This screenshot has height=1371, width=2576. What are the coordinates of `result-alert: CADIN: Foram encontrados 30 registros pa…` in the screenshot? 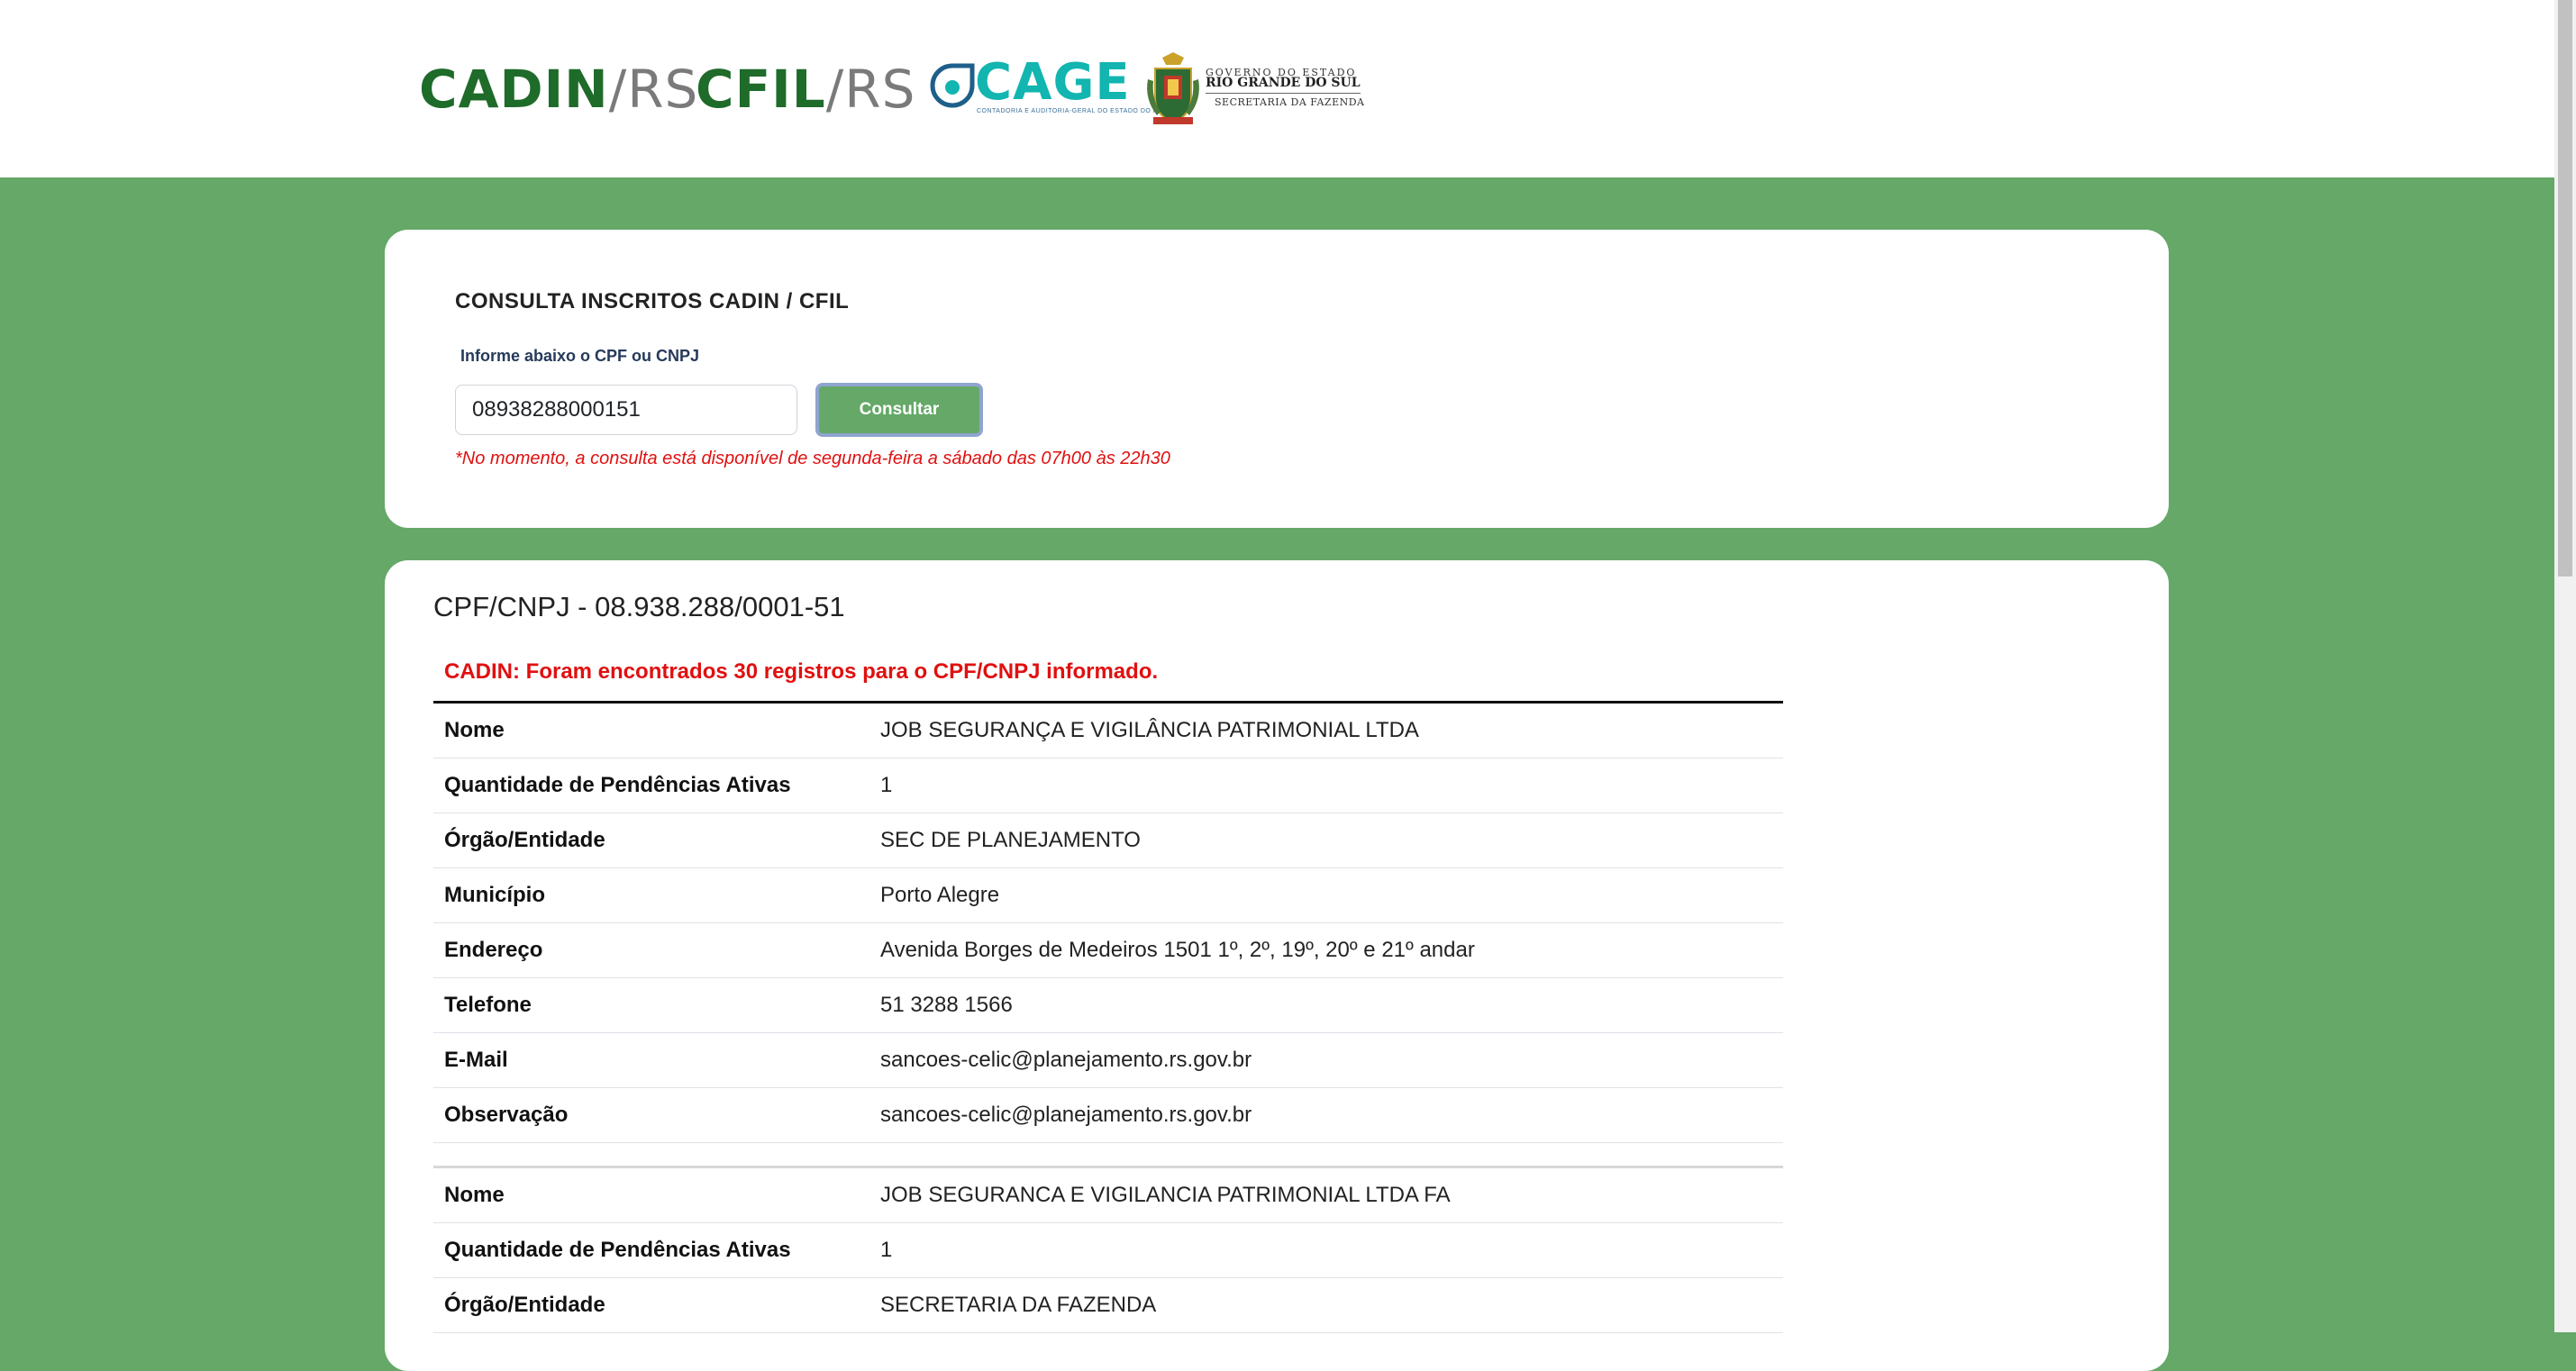 It's located at (801, 671).